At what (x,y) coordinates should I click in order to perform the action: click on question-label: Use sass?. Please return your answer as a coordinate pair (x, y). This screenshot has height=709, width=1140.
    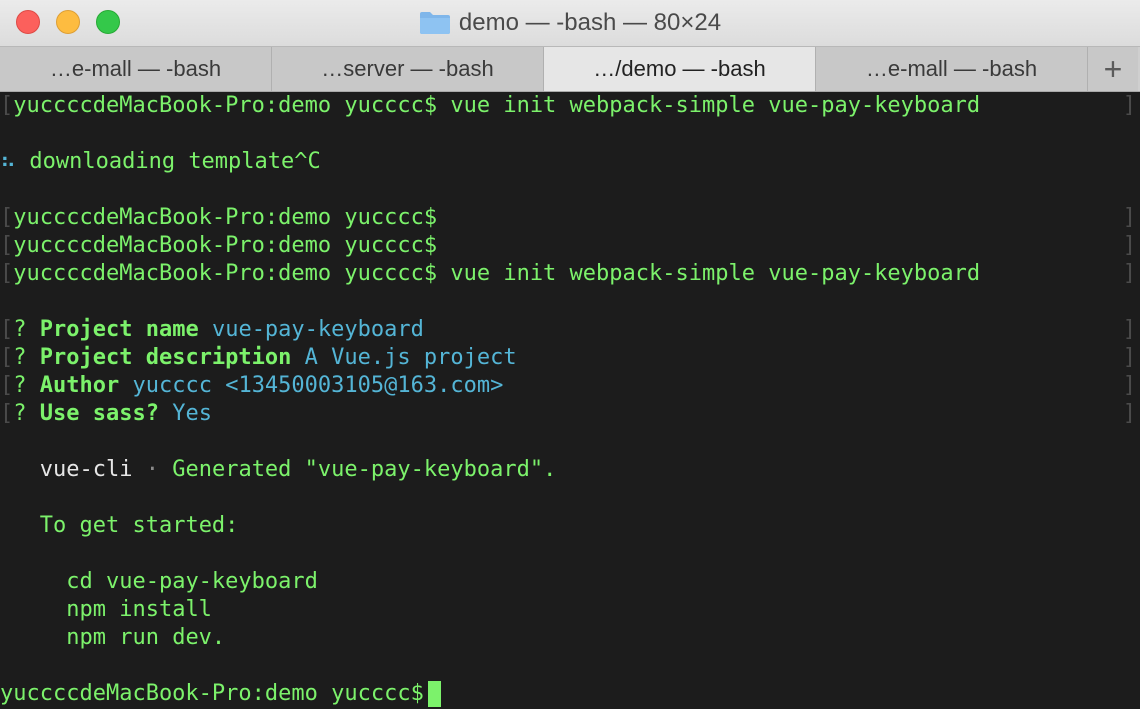
    Looking at the image, I should click on (99, 413).